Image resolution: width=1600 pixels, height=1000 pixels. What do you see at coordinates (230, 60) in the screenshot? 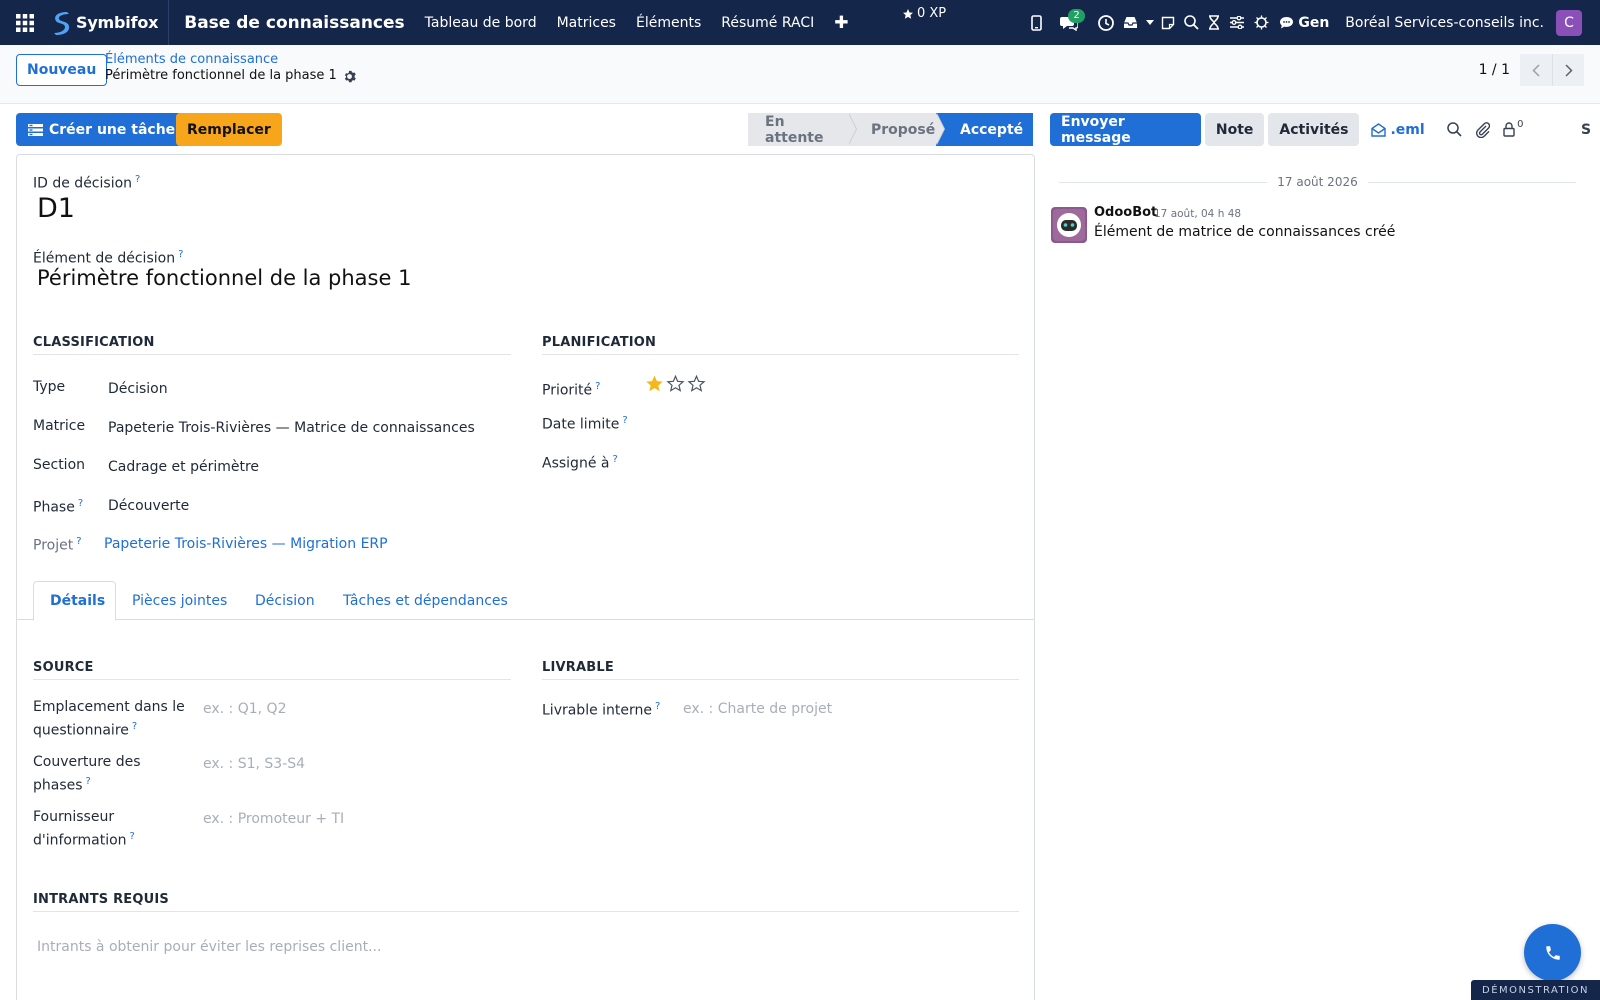
I see `breadcrumb-parent: Éléments de connaissance` at bounding box center [230, 60].